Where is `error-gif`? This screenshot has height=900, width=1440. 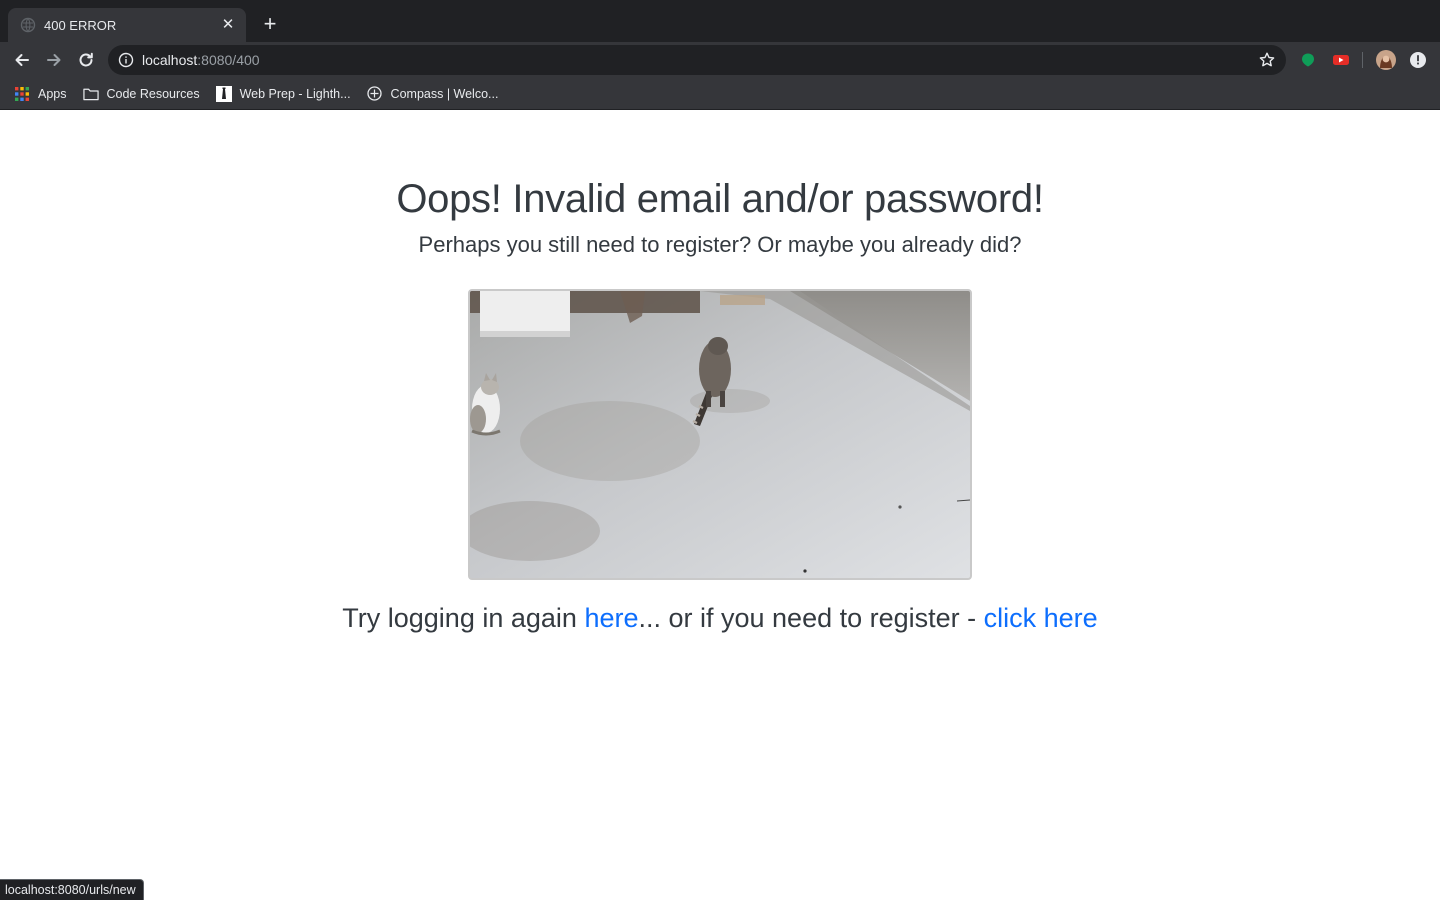 error-gif is located at coordinates (720, 434).